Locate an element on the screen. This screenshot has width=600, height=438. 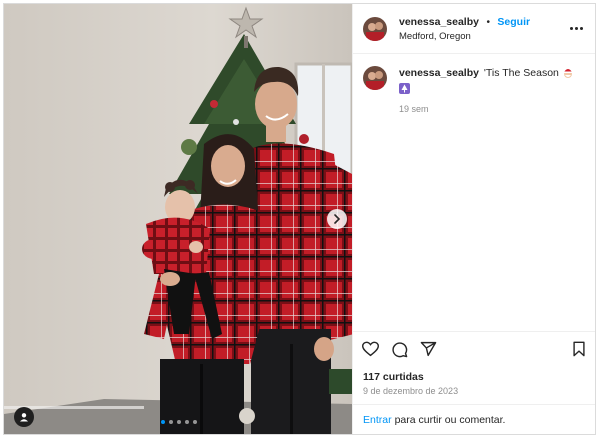
caption-username: venessa_sealby is located at coordinates (439, 73).